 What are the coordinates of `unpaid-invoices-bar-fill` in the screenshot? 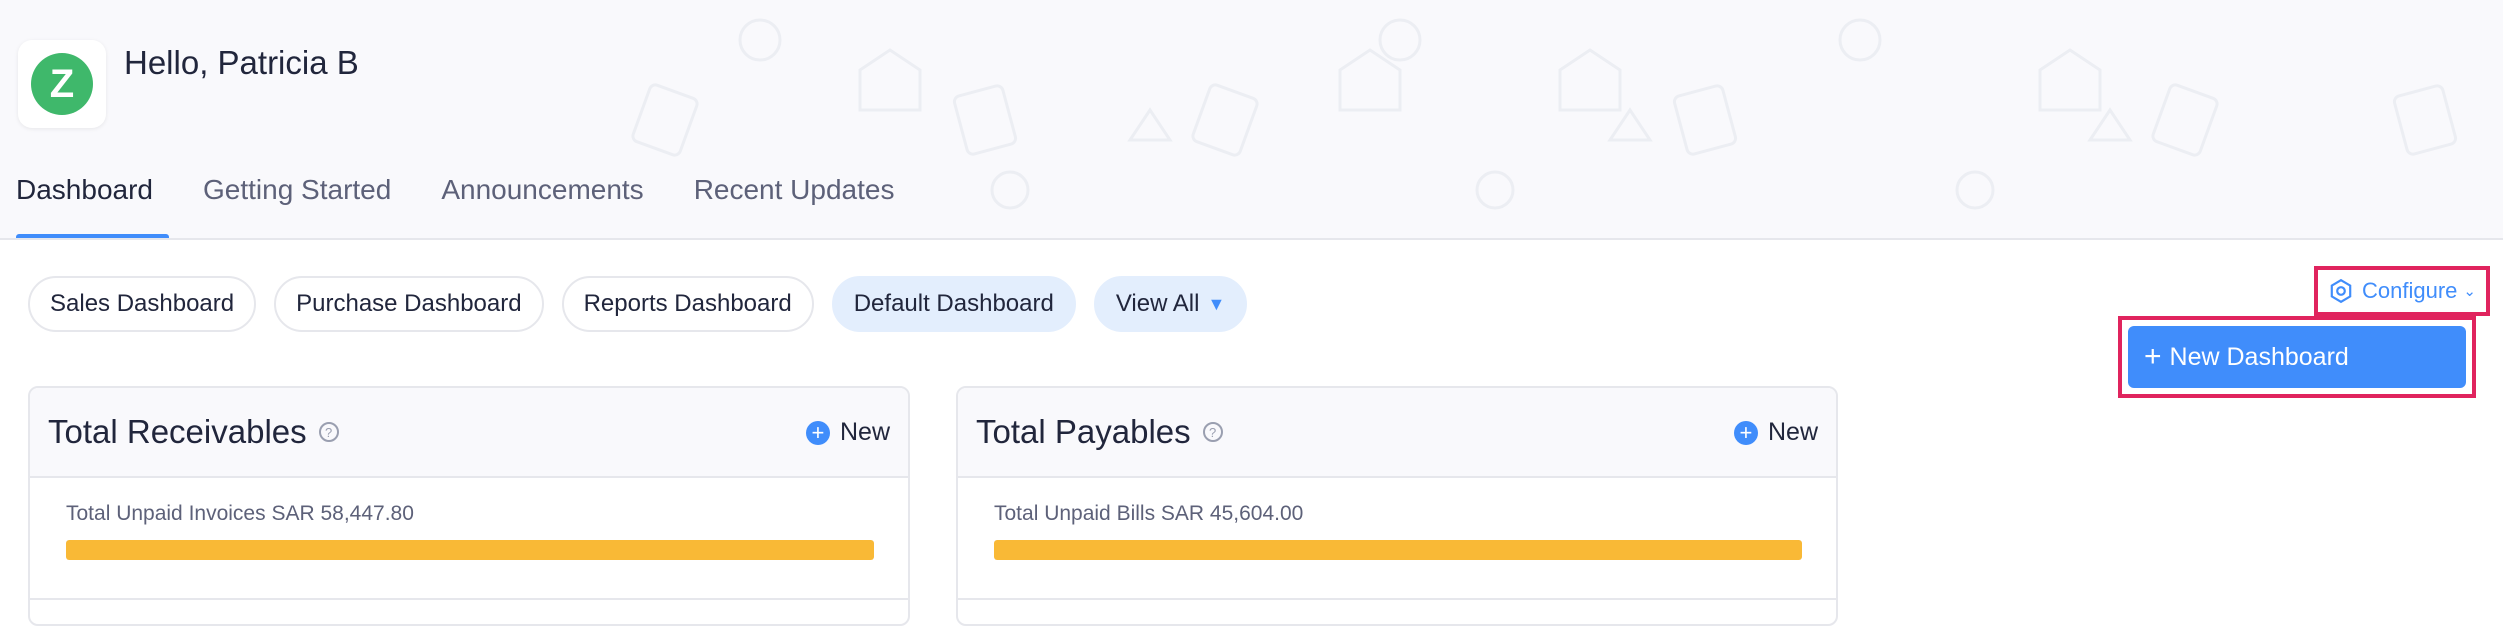 It's located at (470, 550).